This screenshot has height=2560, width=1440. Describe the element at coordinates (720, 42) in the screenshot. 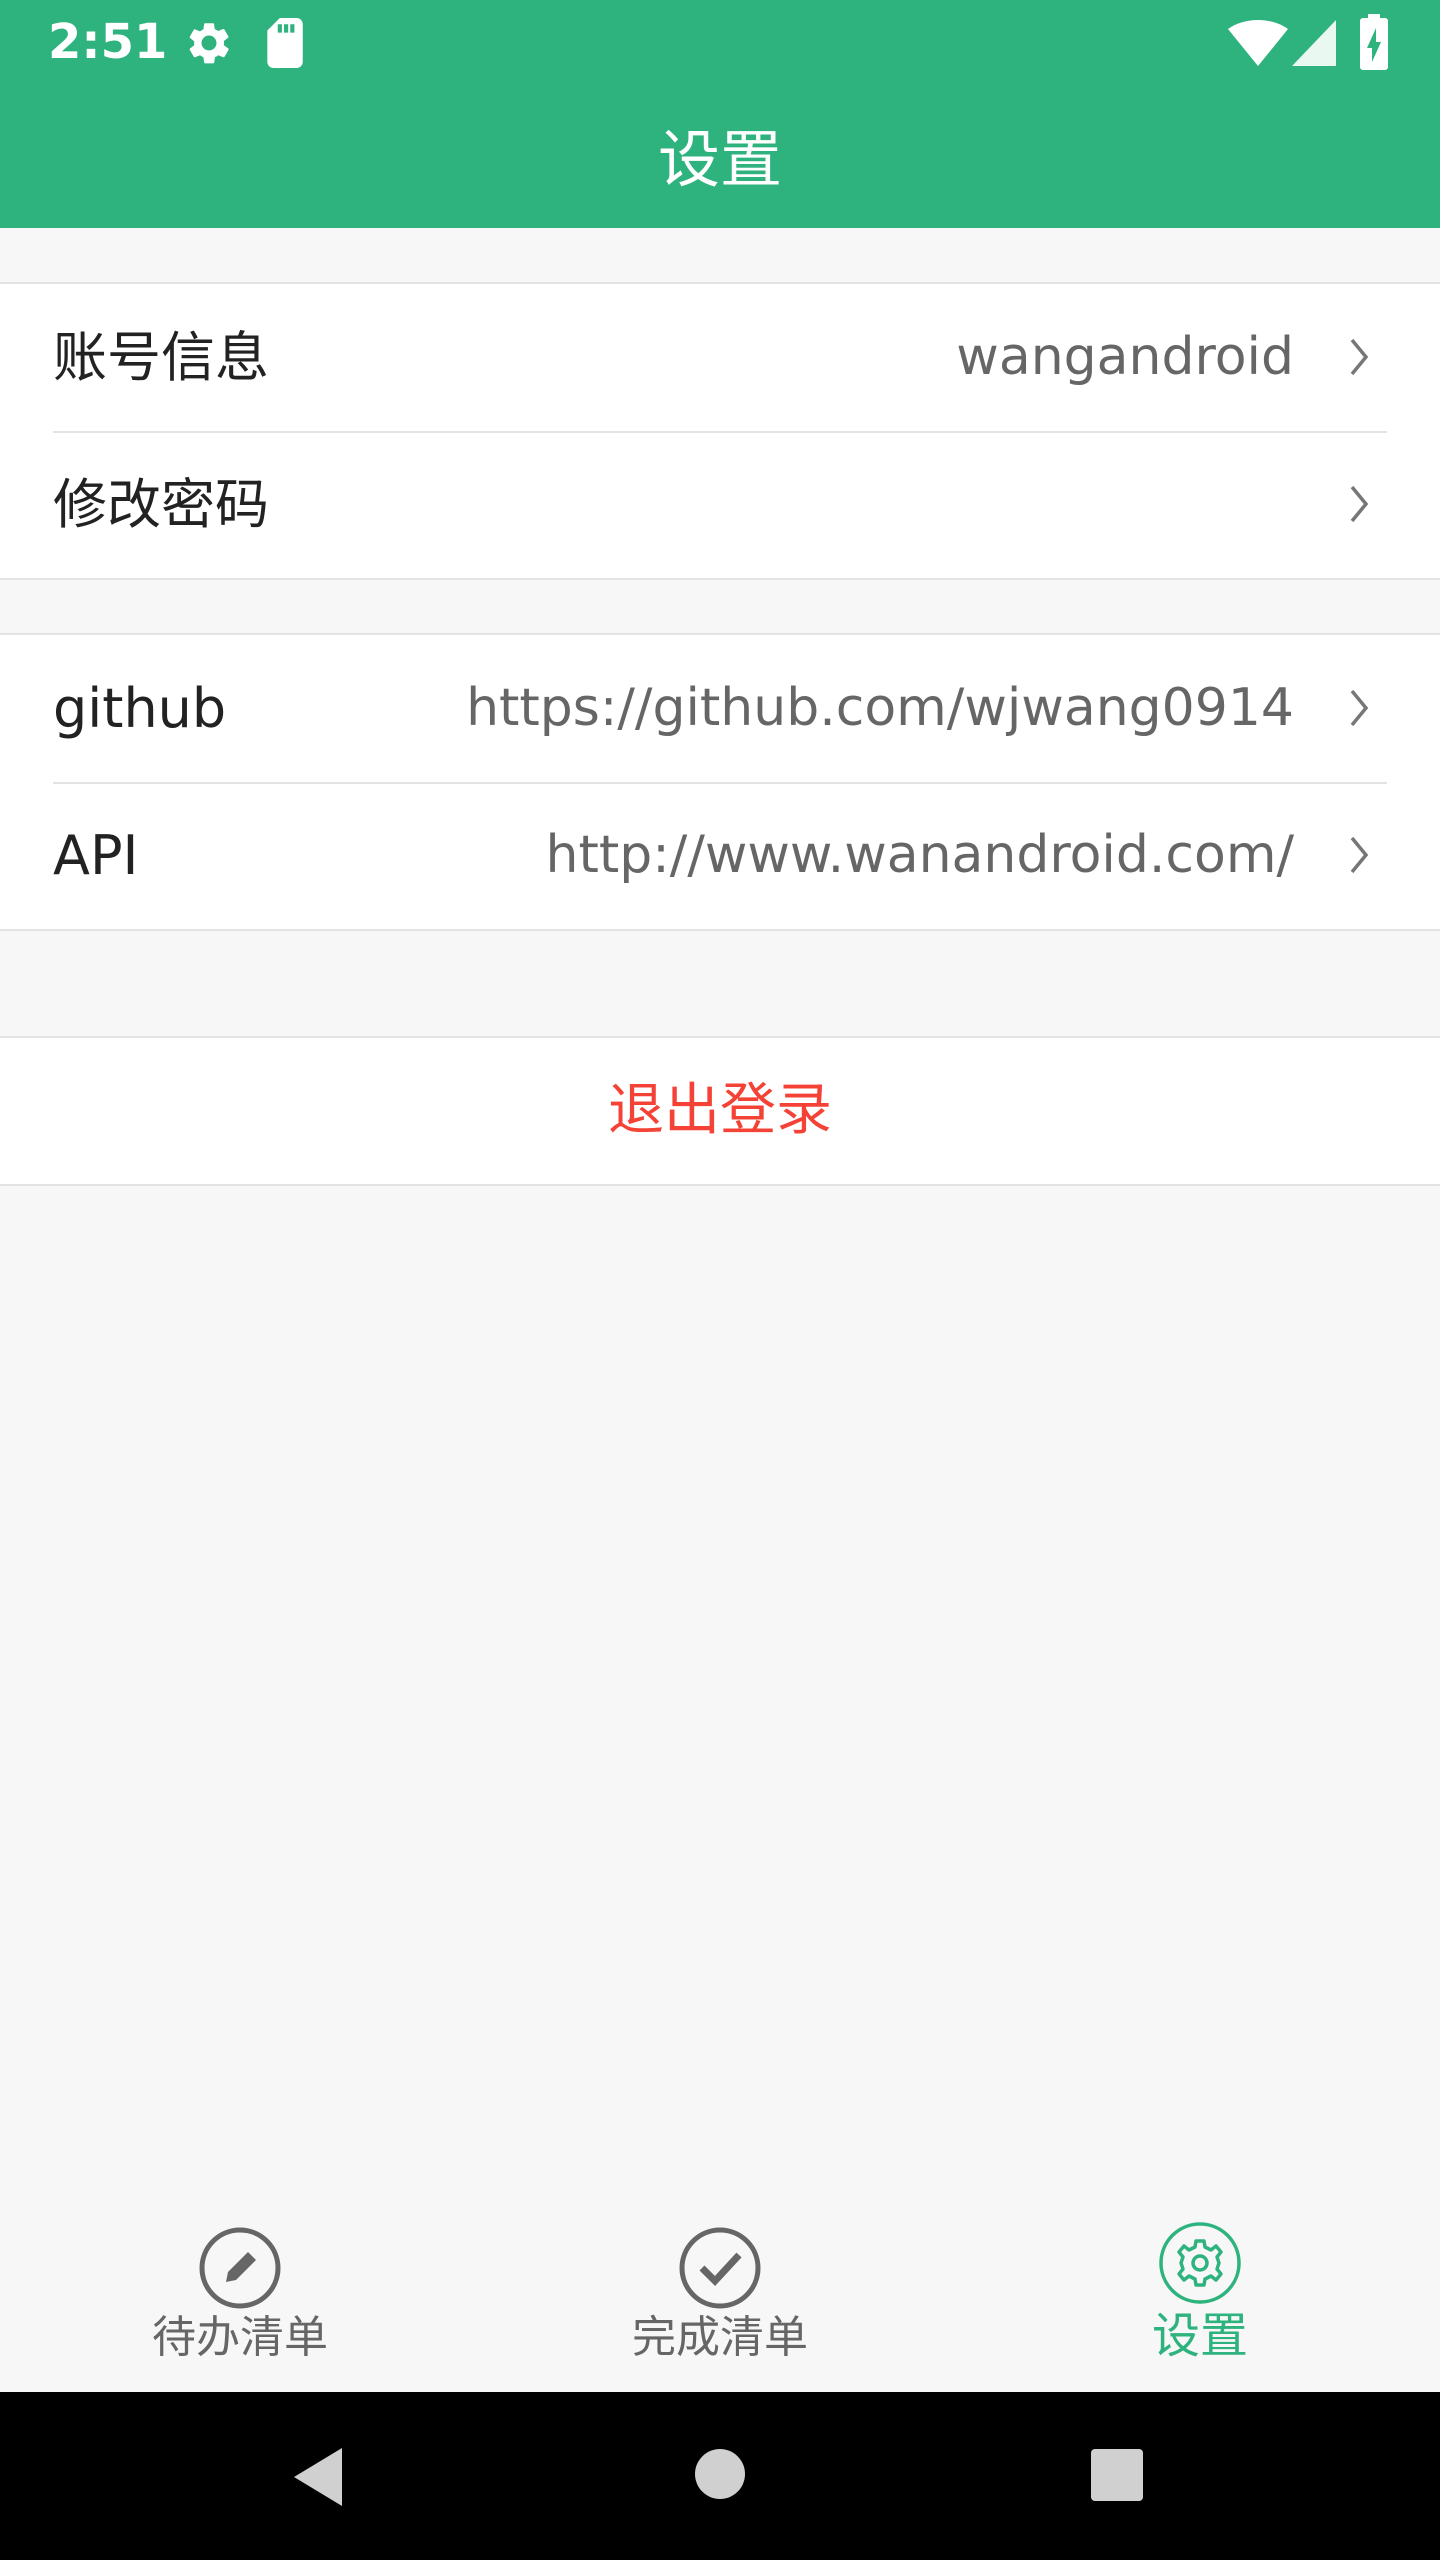

I see `status-bar: 2:51` at that location.